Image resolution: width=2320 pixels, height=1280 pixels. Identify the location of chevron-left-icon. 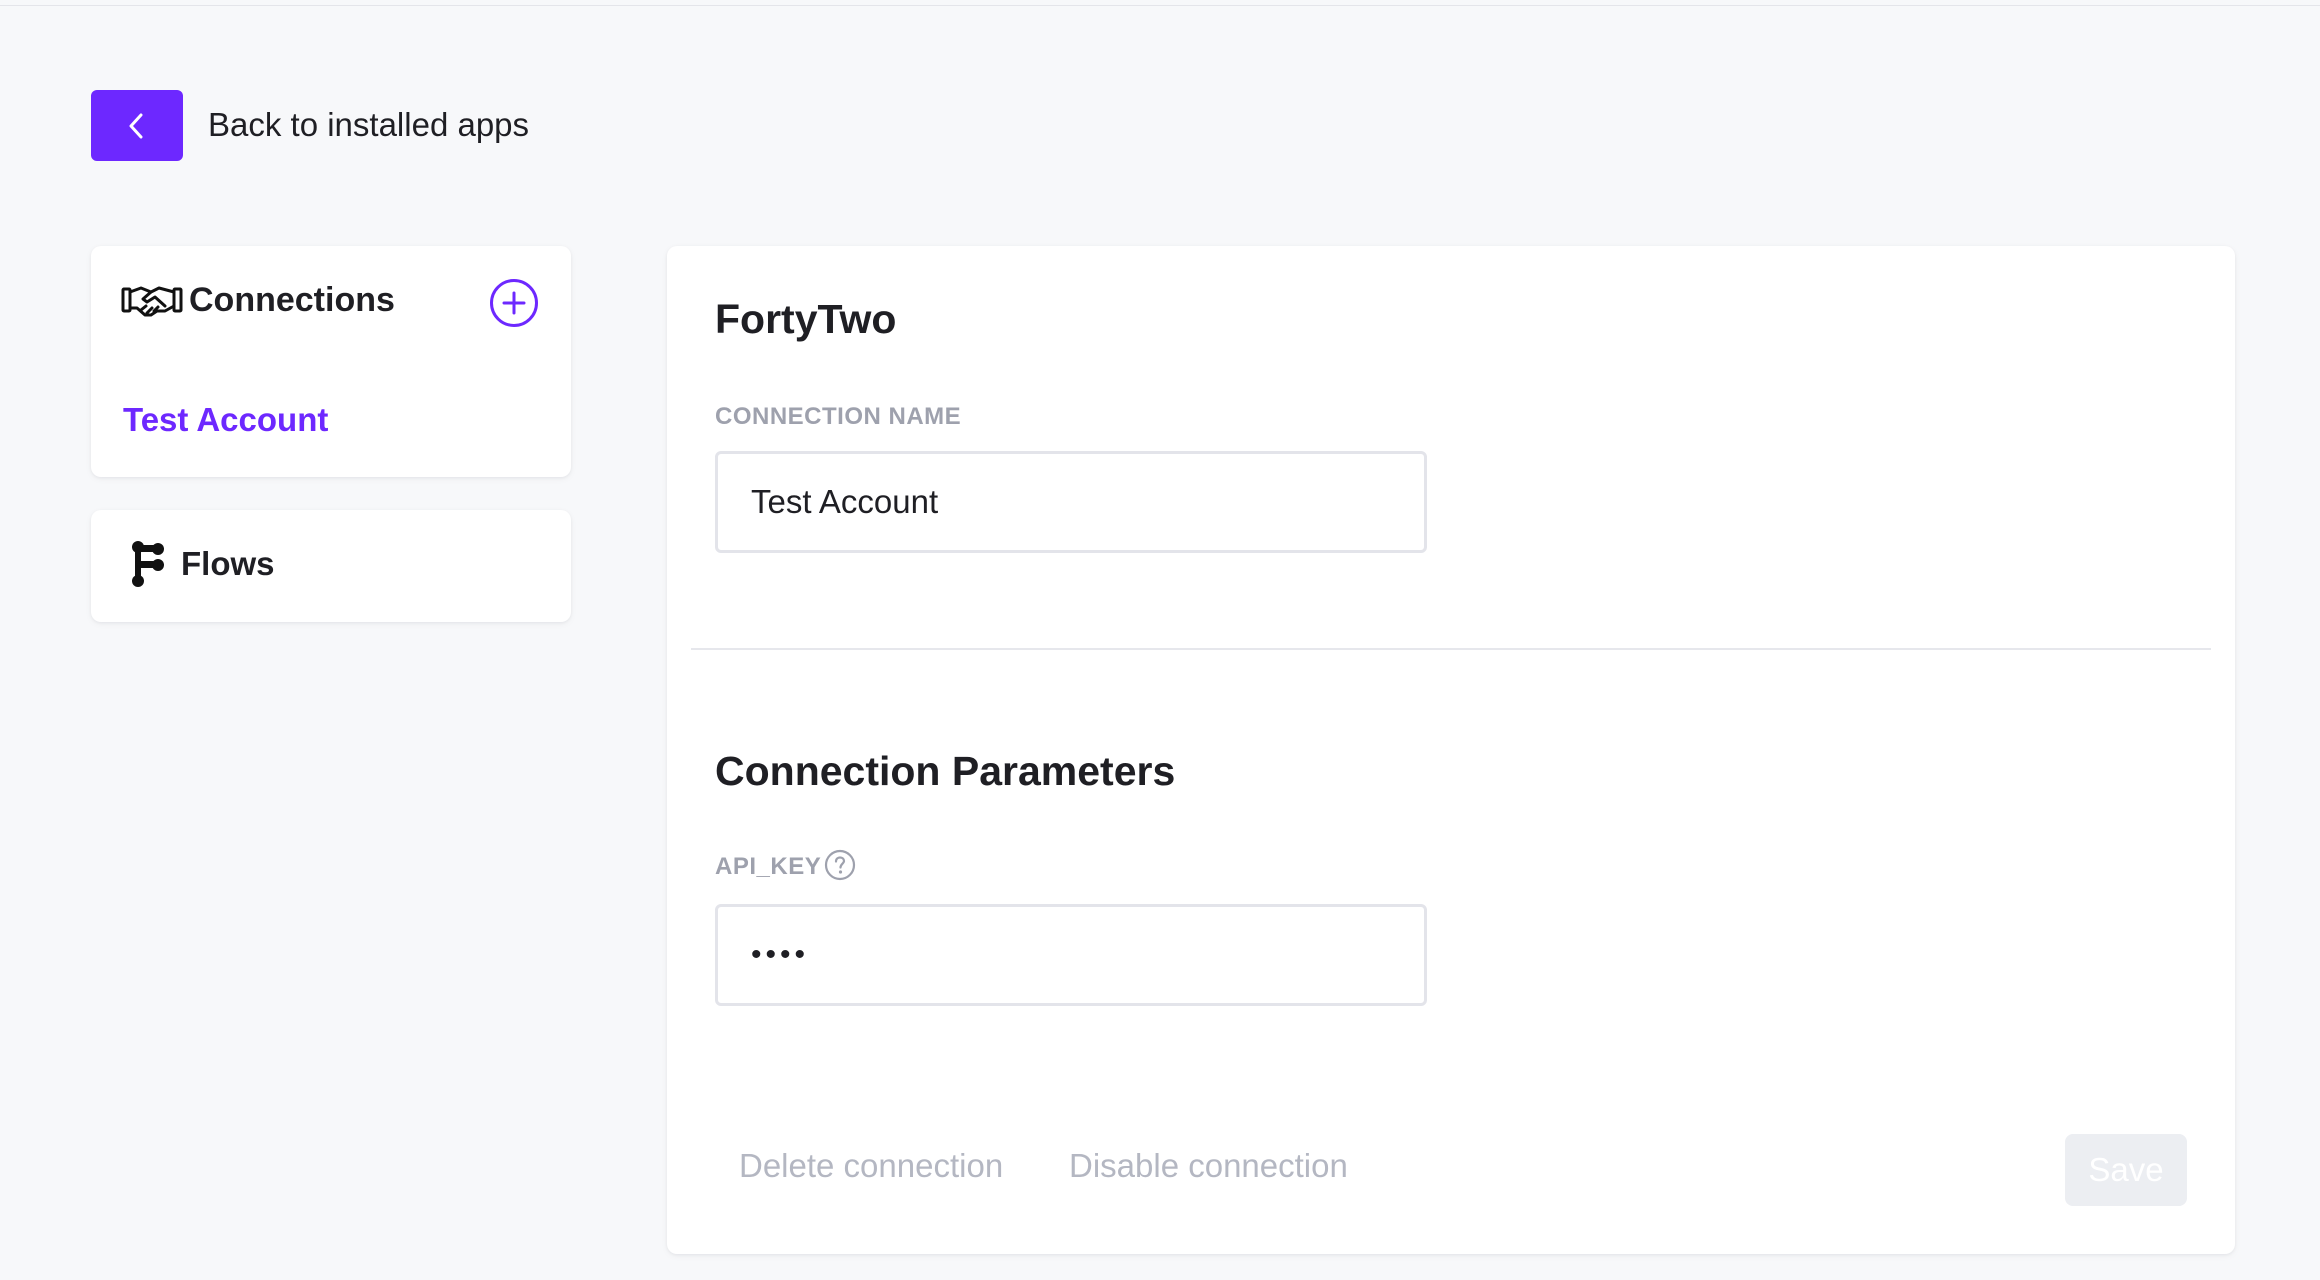
(136, 125).